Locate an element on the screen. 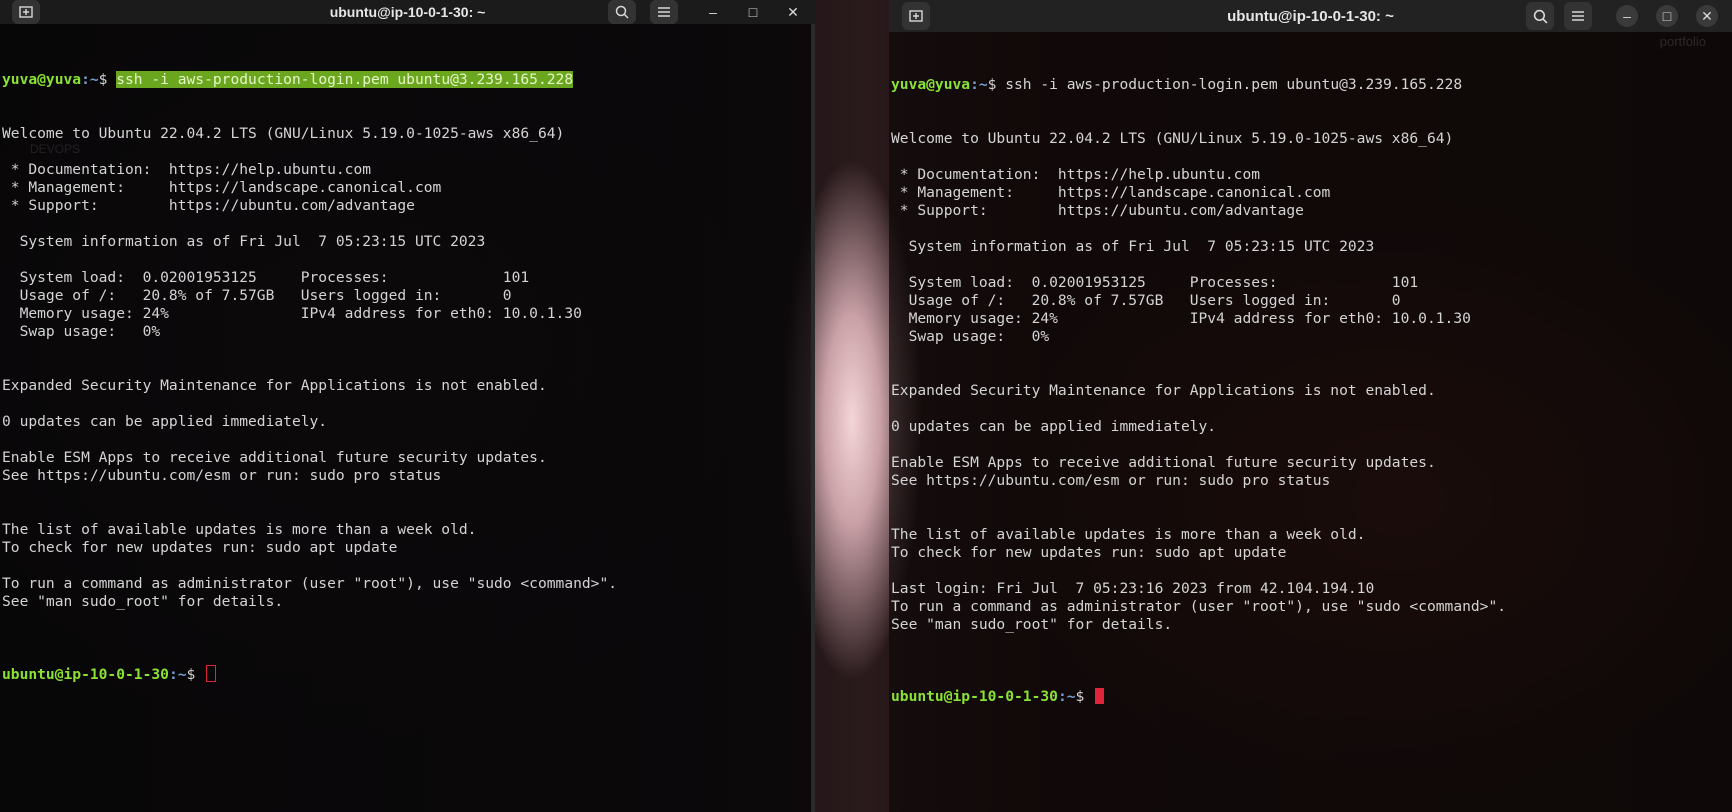 The image size is (1732, 812). titlebar-right: ubuntu@ip-10-0-1-30: ~ – □ ✕ is located at coordinates (1310, 16).